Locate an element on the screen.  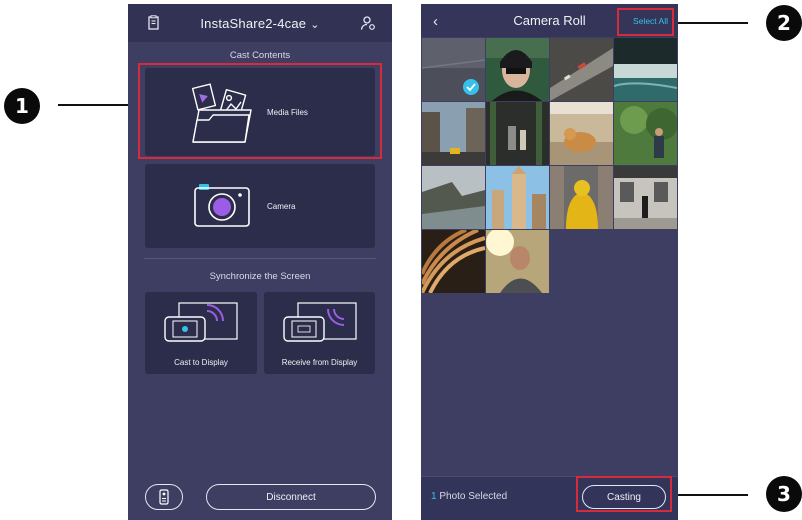
section-divider is located at coordinates (260, 258).